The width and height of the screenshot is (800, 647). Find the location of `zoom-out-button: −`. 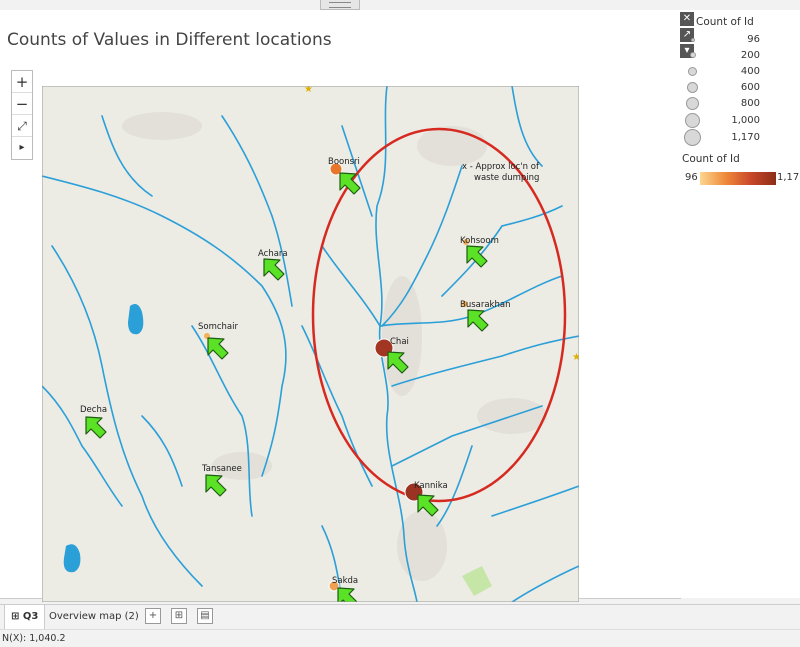

zoom-out-button: − is located at coordinates (22, 104).